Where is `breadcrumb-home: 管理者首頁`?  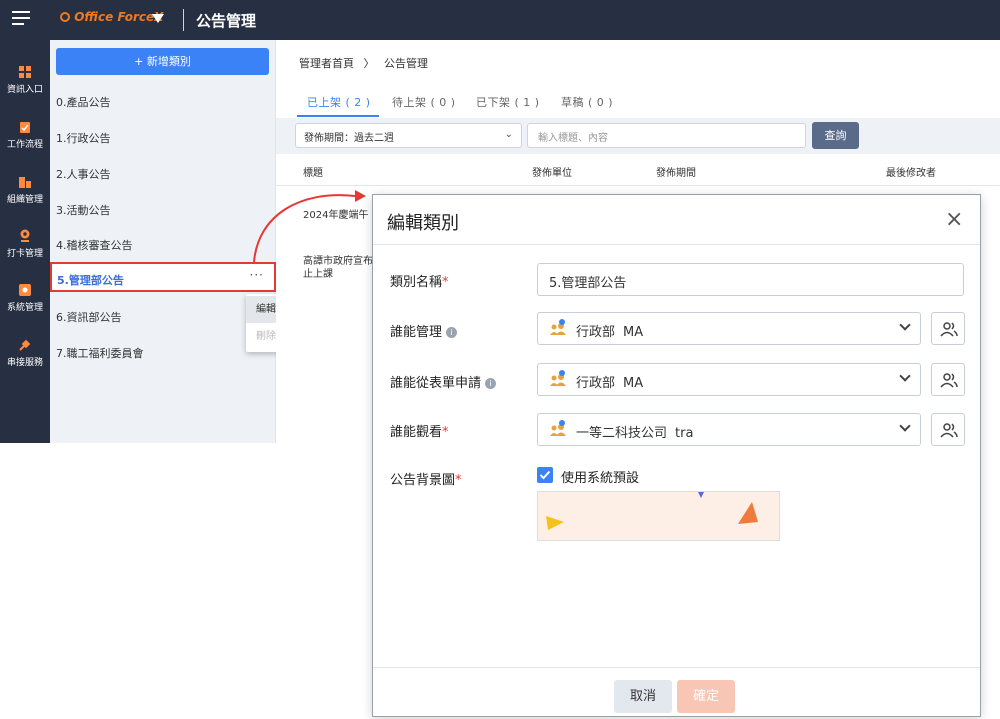
breadcrumb-home: 管理者首頁 is located at coordinates (326, 63).